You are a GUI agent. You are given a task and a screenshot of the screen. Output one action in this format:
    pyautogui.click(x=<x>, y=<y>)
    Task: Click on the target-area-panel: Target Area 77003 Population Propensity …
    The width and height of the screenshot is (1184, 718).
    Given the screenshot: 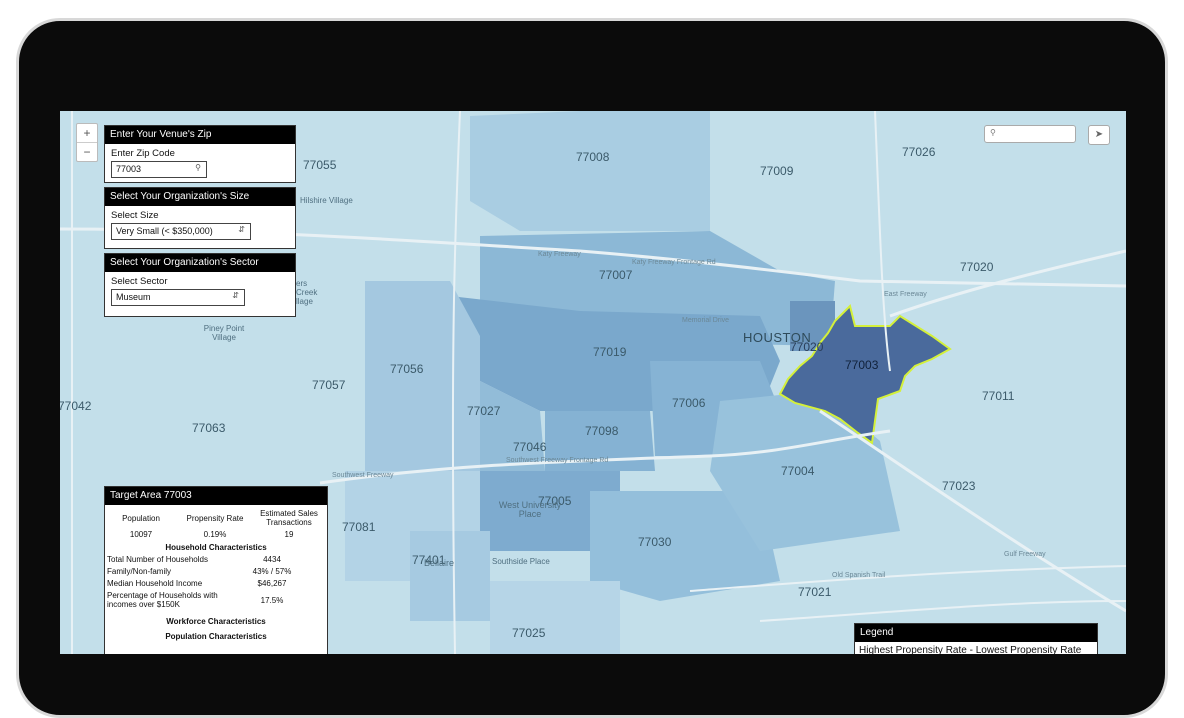 What is the action you would take?
    pyautogui.click(x=216, y=570)
    